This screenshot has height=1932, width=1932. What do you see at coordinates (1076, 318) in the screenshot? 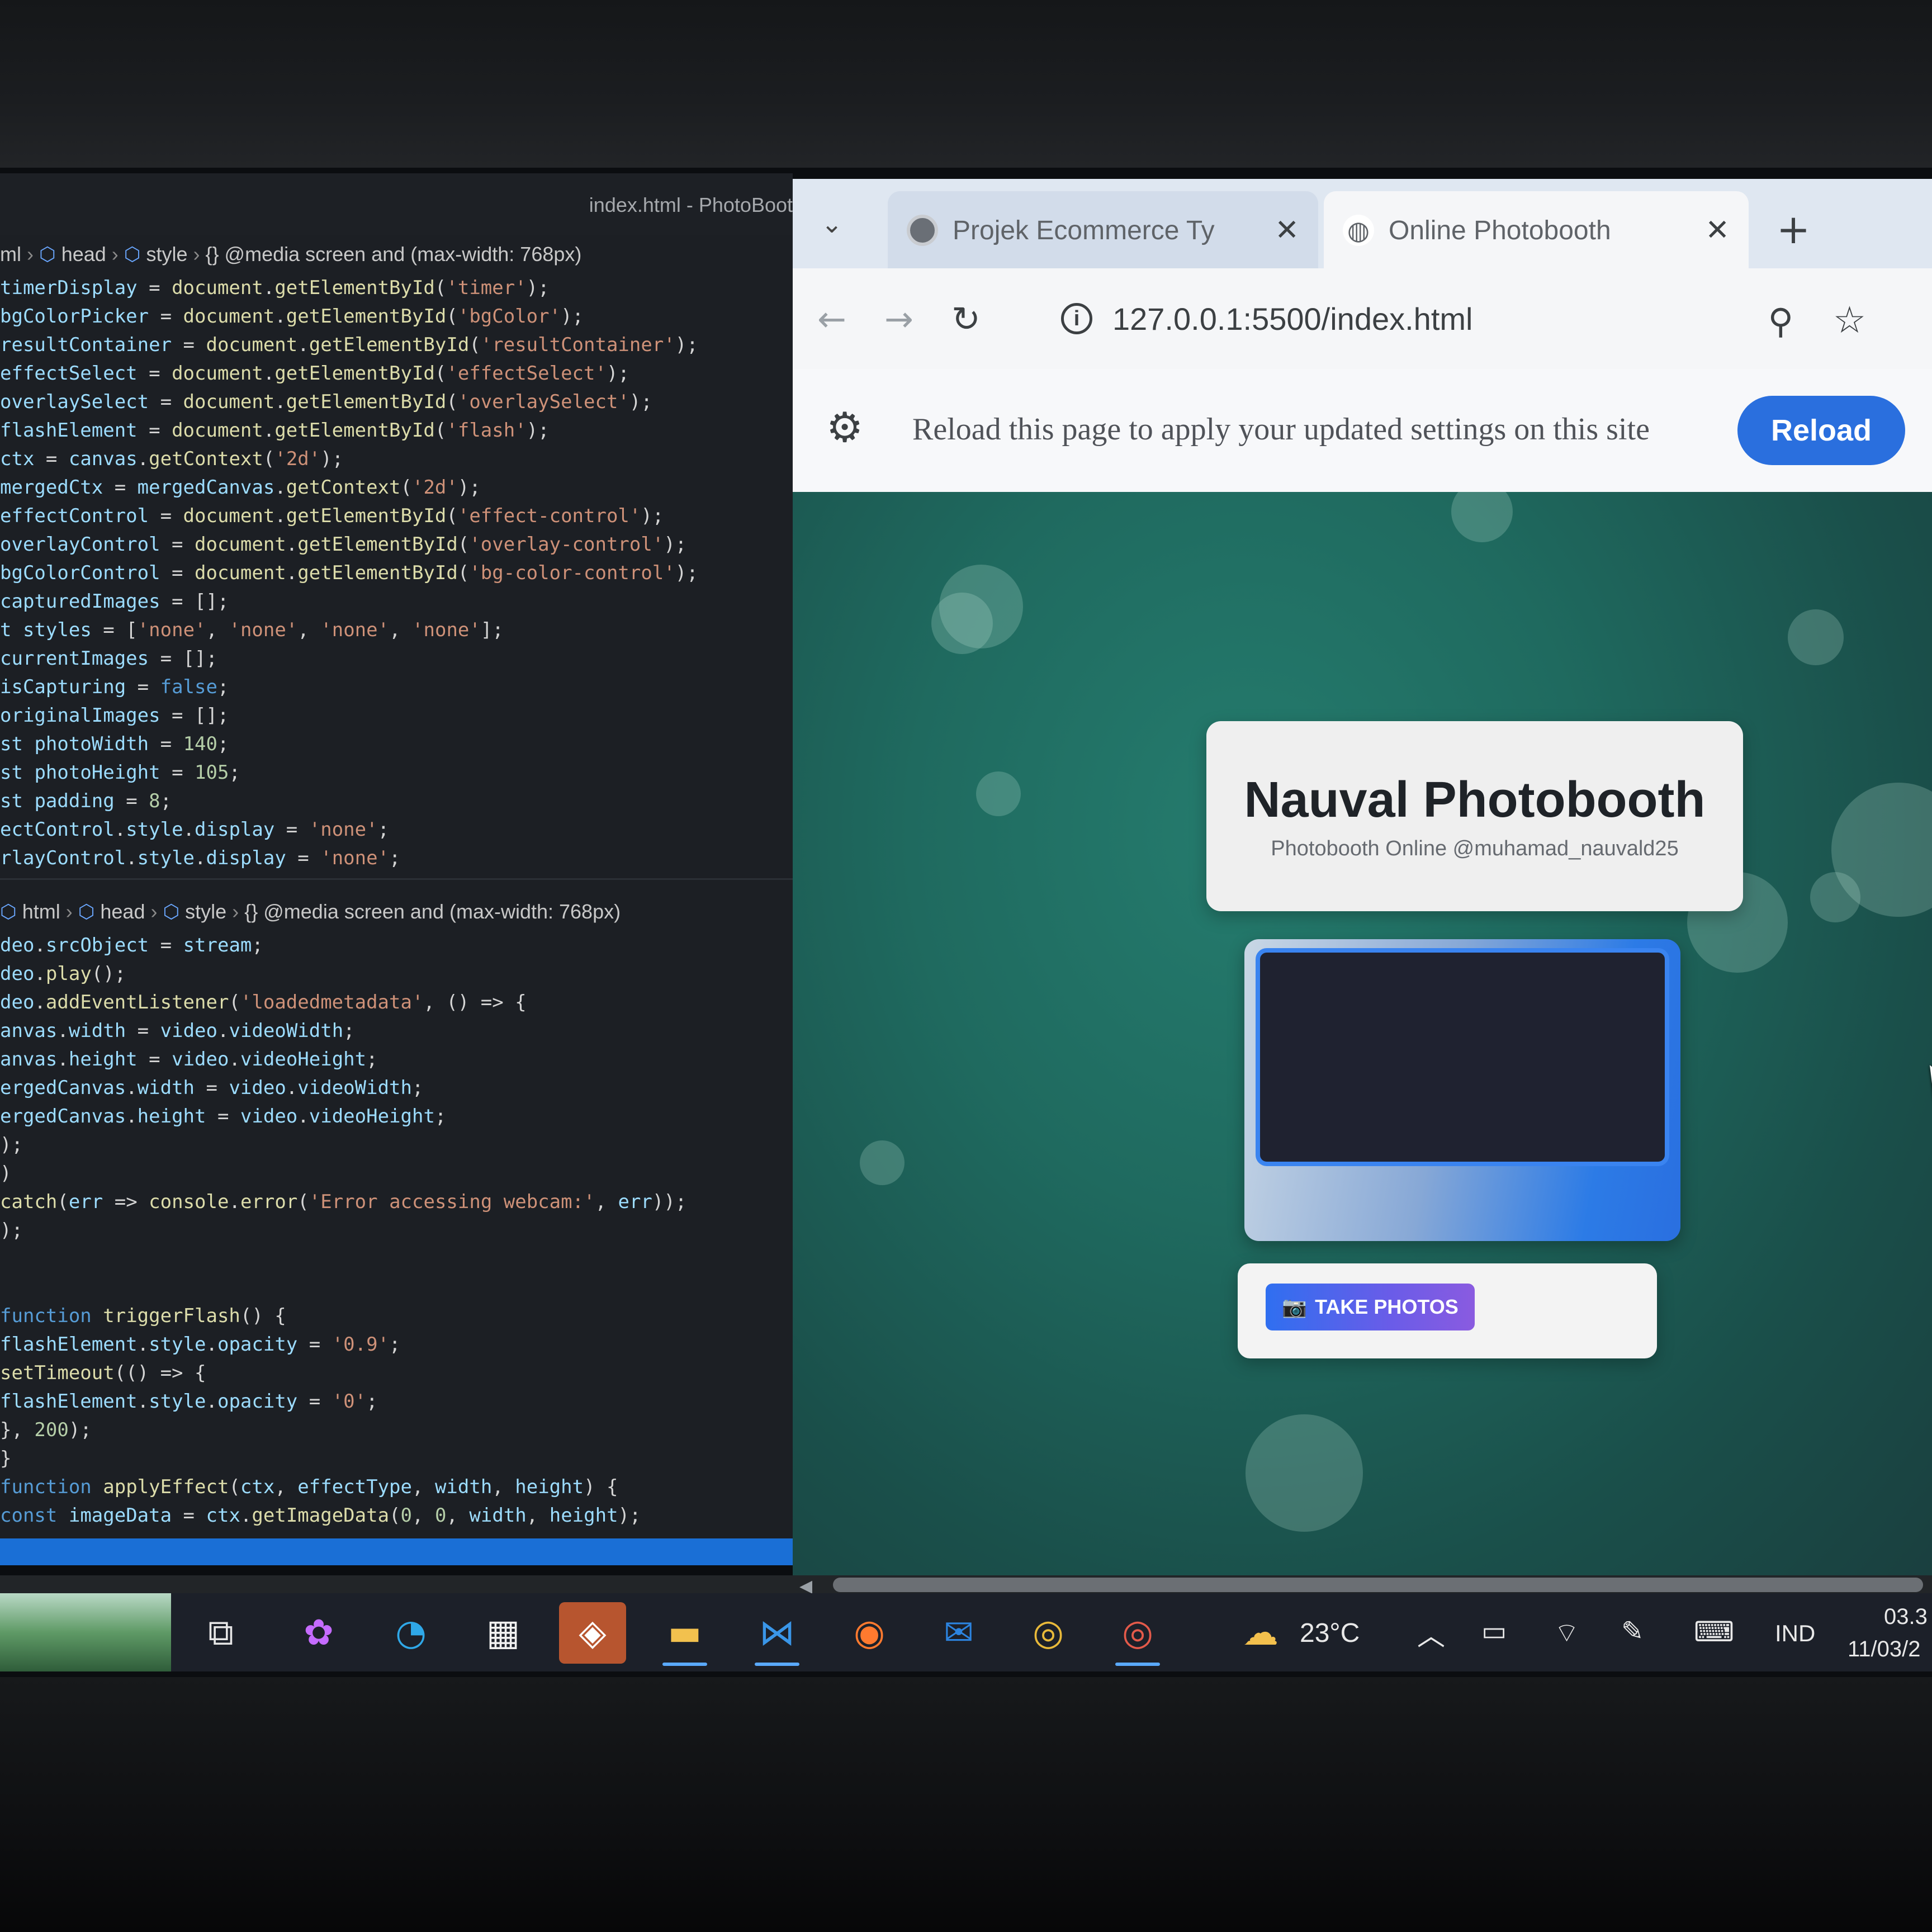
I see `info-icon: i` at bounding box center [1076, 318].